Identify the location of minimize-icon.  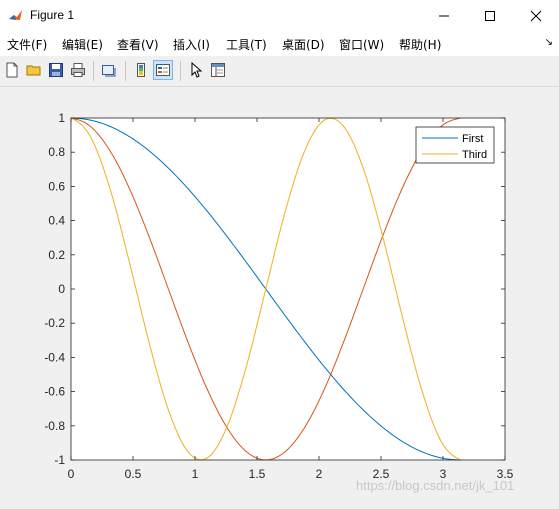
(444, 16).